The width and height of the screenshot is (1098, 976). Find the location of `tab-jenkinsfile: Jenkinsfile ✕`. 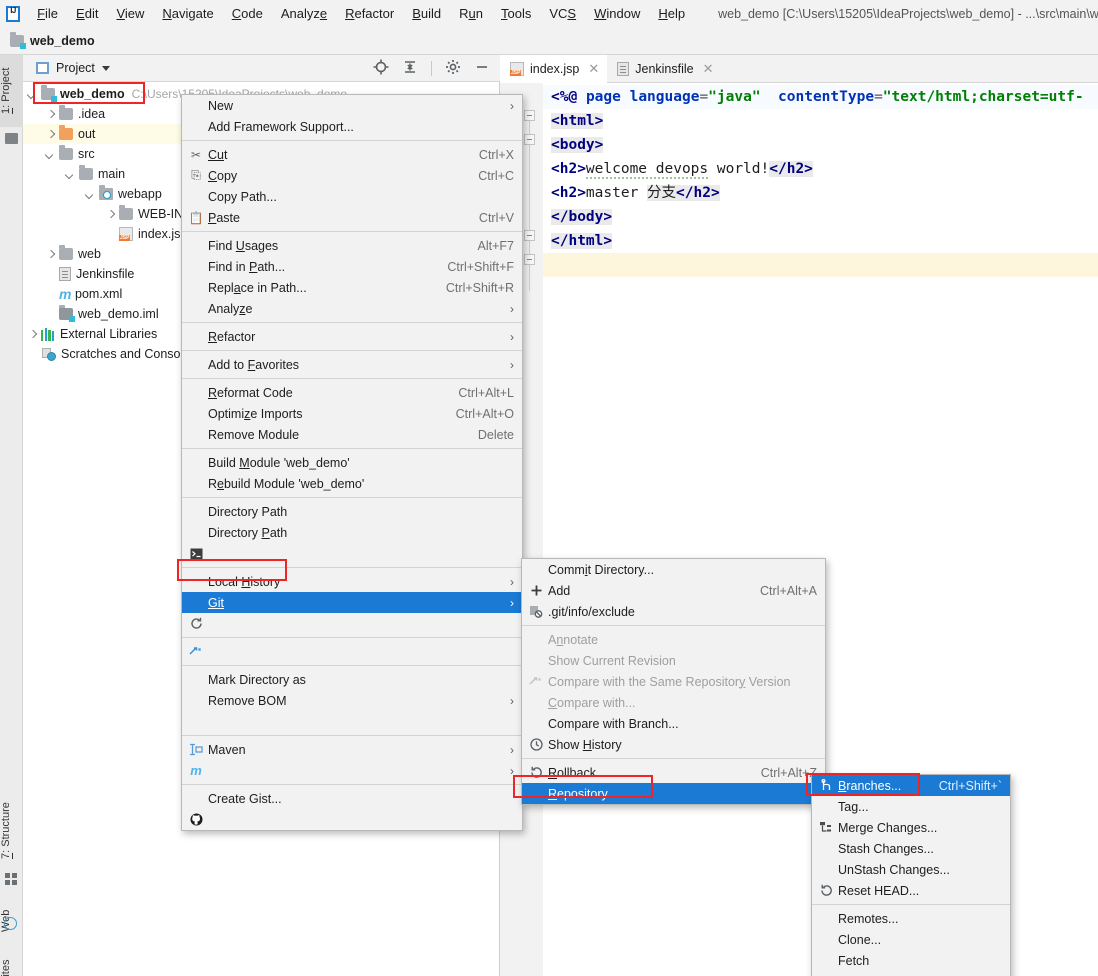

tab-jenkinsfile: Jenkinsfile ✕ is located at coordinates (664, 68).